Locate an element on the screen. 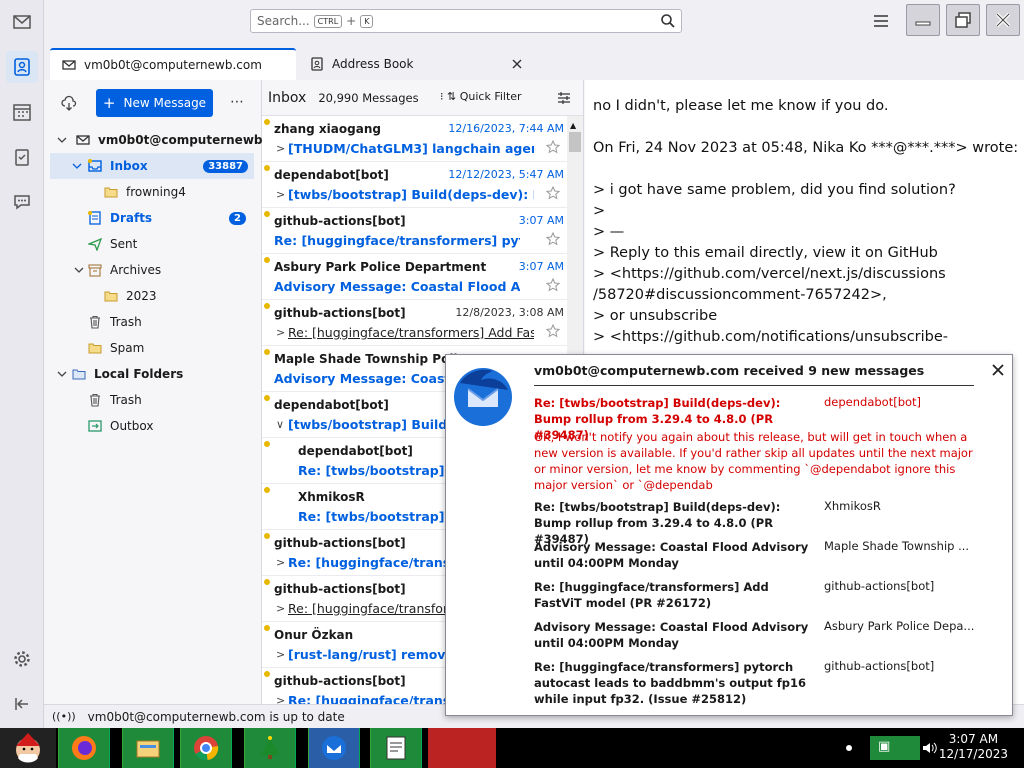  notepad-icon is located at coordinates (396, 748).